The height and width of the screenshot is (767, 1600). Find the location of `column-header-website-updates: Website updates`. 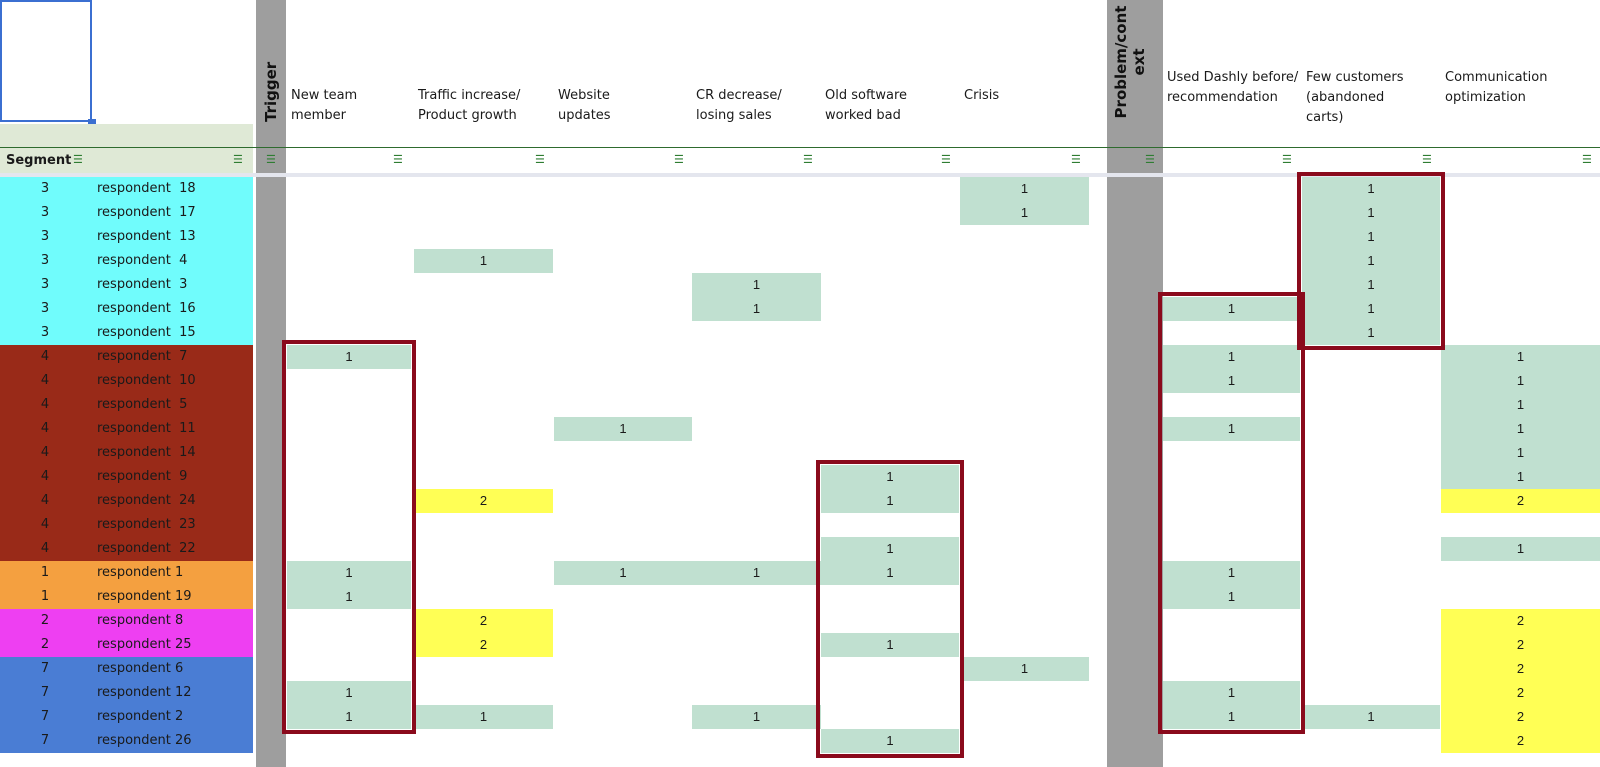

column-header-website-updates: Website updates is located at coordinates (584, 106).